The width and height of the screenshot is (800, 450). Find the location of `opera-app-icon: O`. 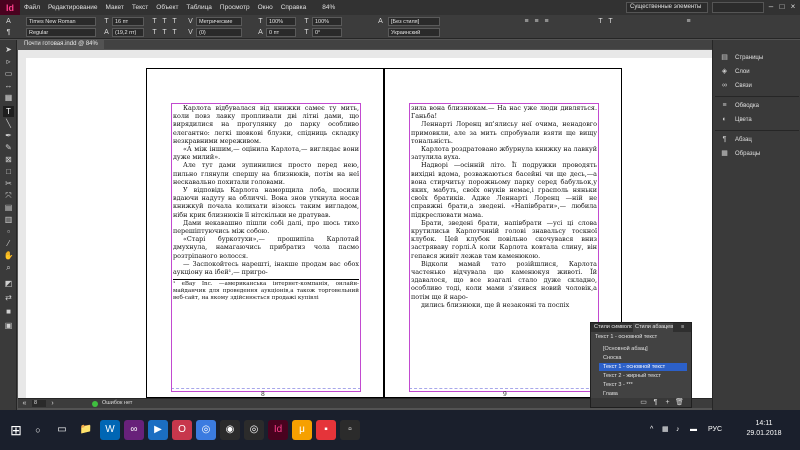

opera-app-icon: O is located at coordinates (182, 430).